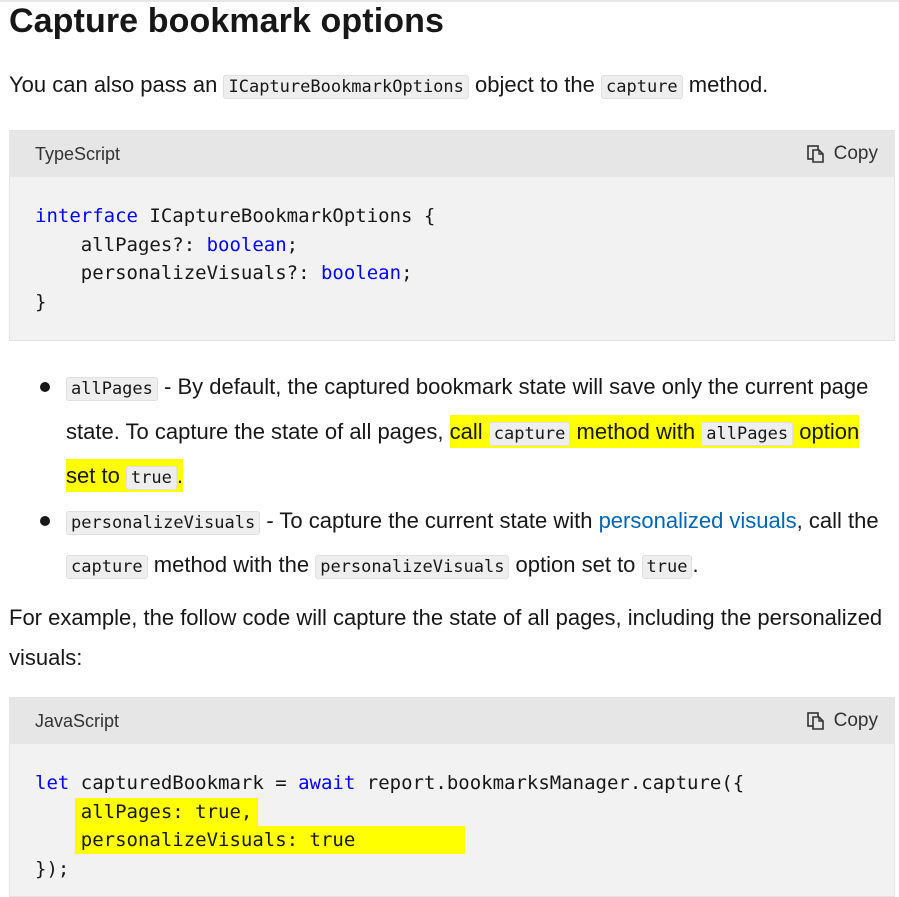 The image size is (899, 897). Describe the element at coordinates (113, 84) in the screenshot. I see `intro-text-before: You can also pass an` at that location.